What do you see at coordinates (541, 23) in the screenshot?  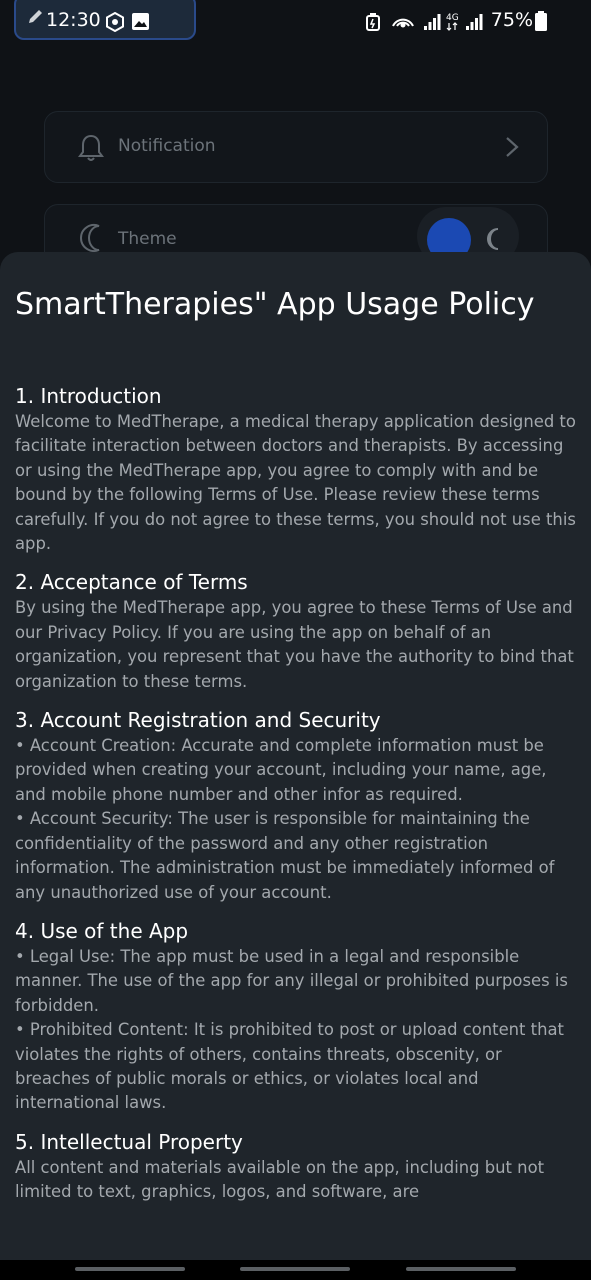 I see `battery-icon` at bounding box center [541, 23].